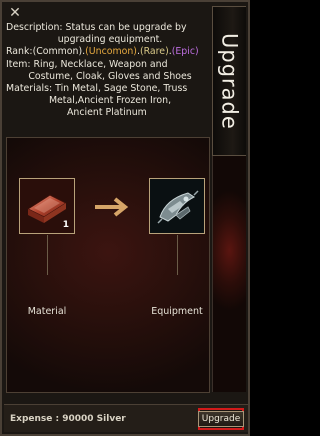 This screenshot has height=436, width=320. I want to click on materials-line3: Ancient Platinum, so click(107, 113).